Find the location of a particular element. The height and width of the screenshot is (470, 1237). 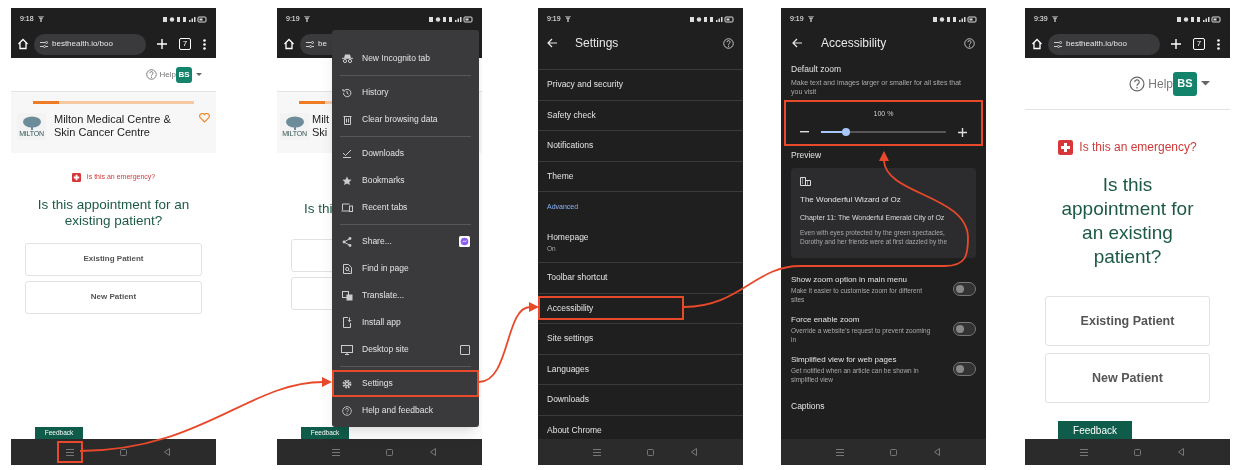

menu-item: Find in page is located at coordinates (405, 268).